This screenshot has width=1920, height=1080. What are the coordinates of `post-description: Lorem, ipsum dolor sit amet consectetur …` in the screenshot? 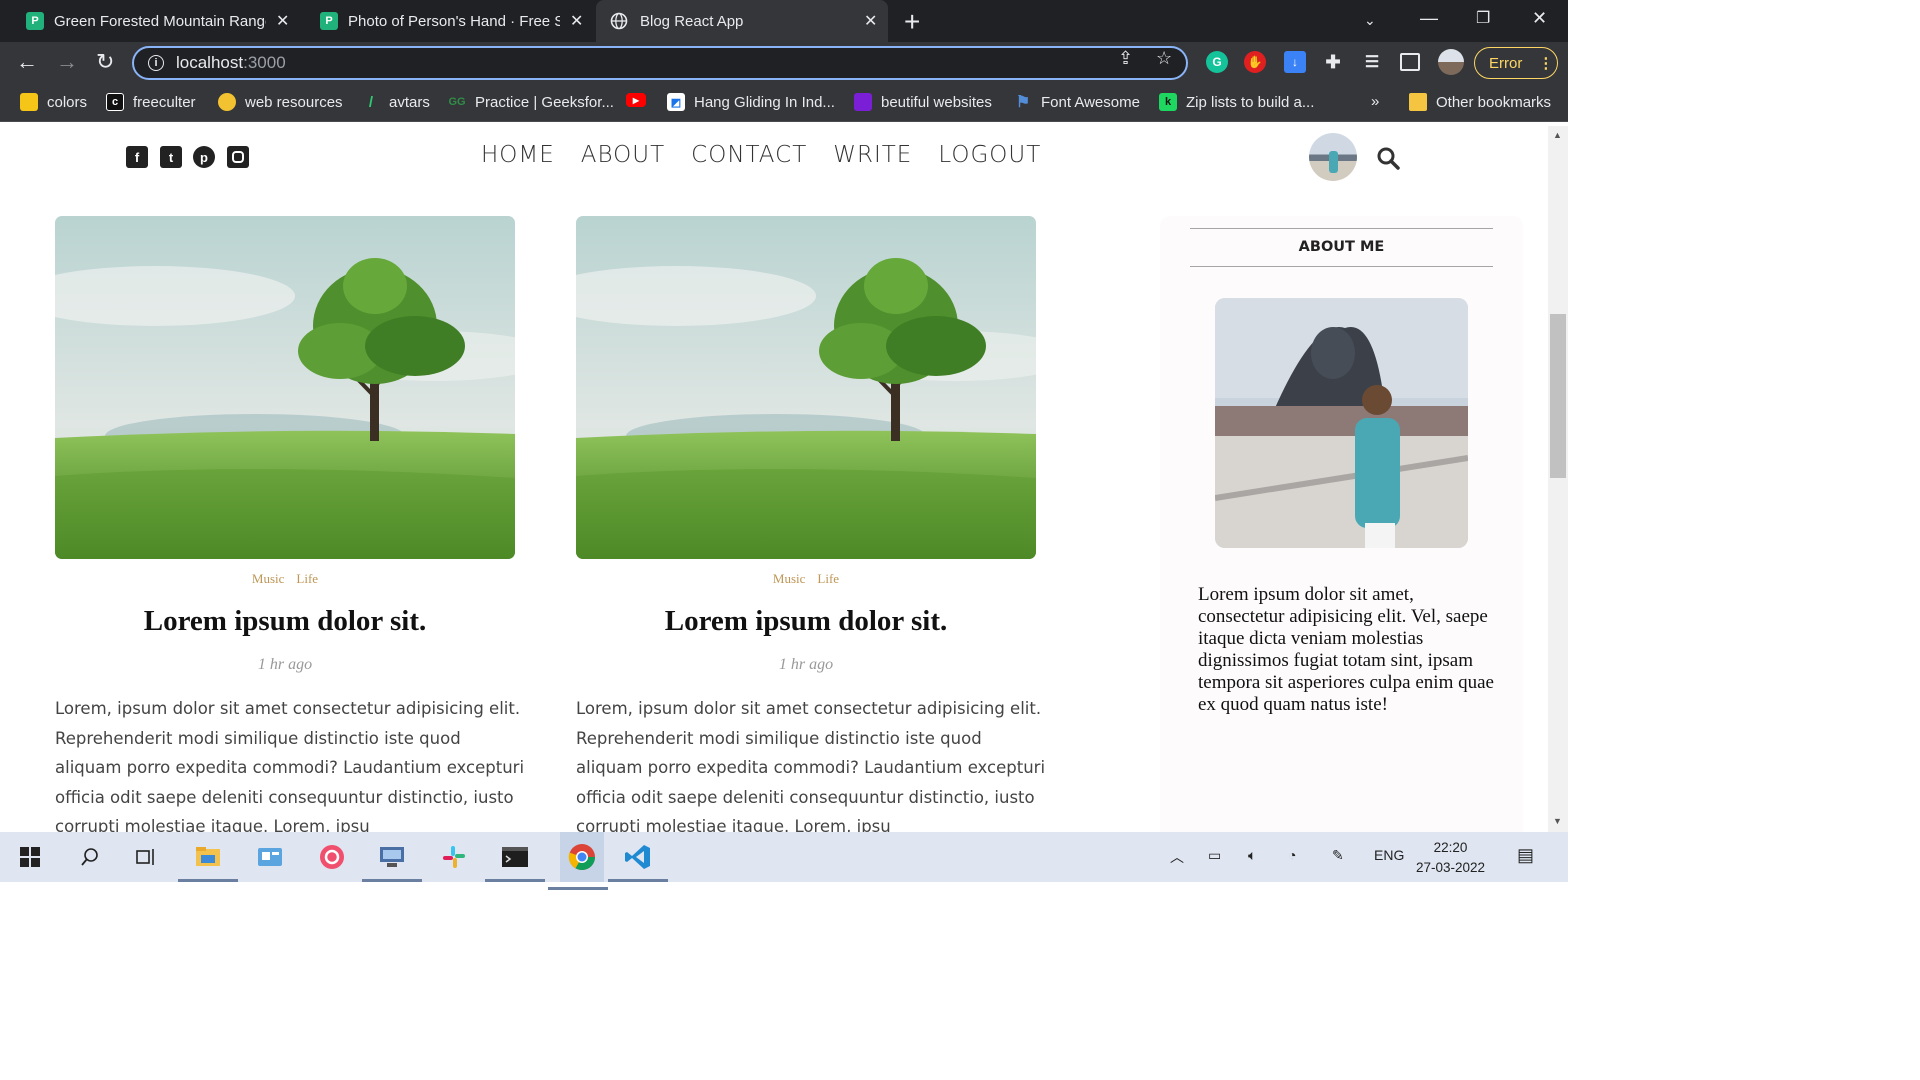 It's located at (811, 765).